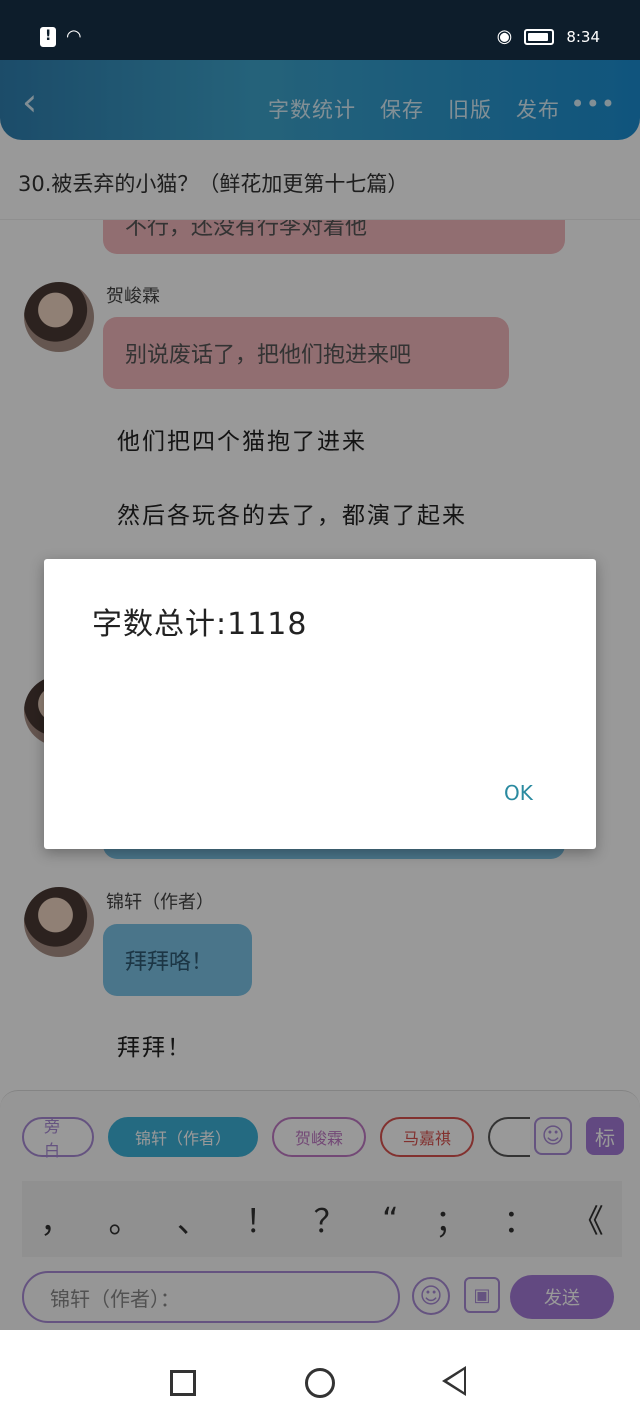  Describe the element at coordinates (518, 793) in the screenshot. I see `ok-button: OK` at that location.